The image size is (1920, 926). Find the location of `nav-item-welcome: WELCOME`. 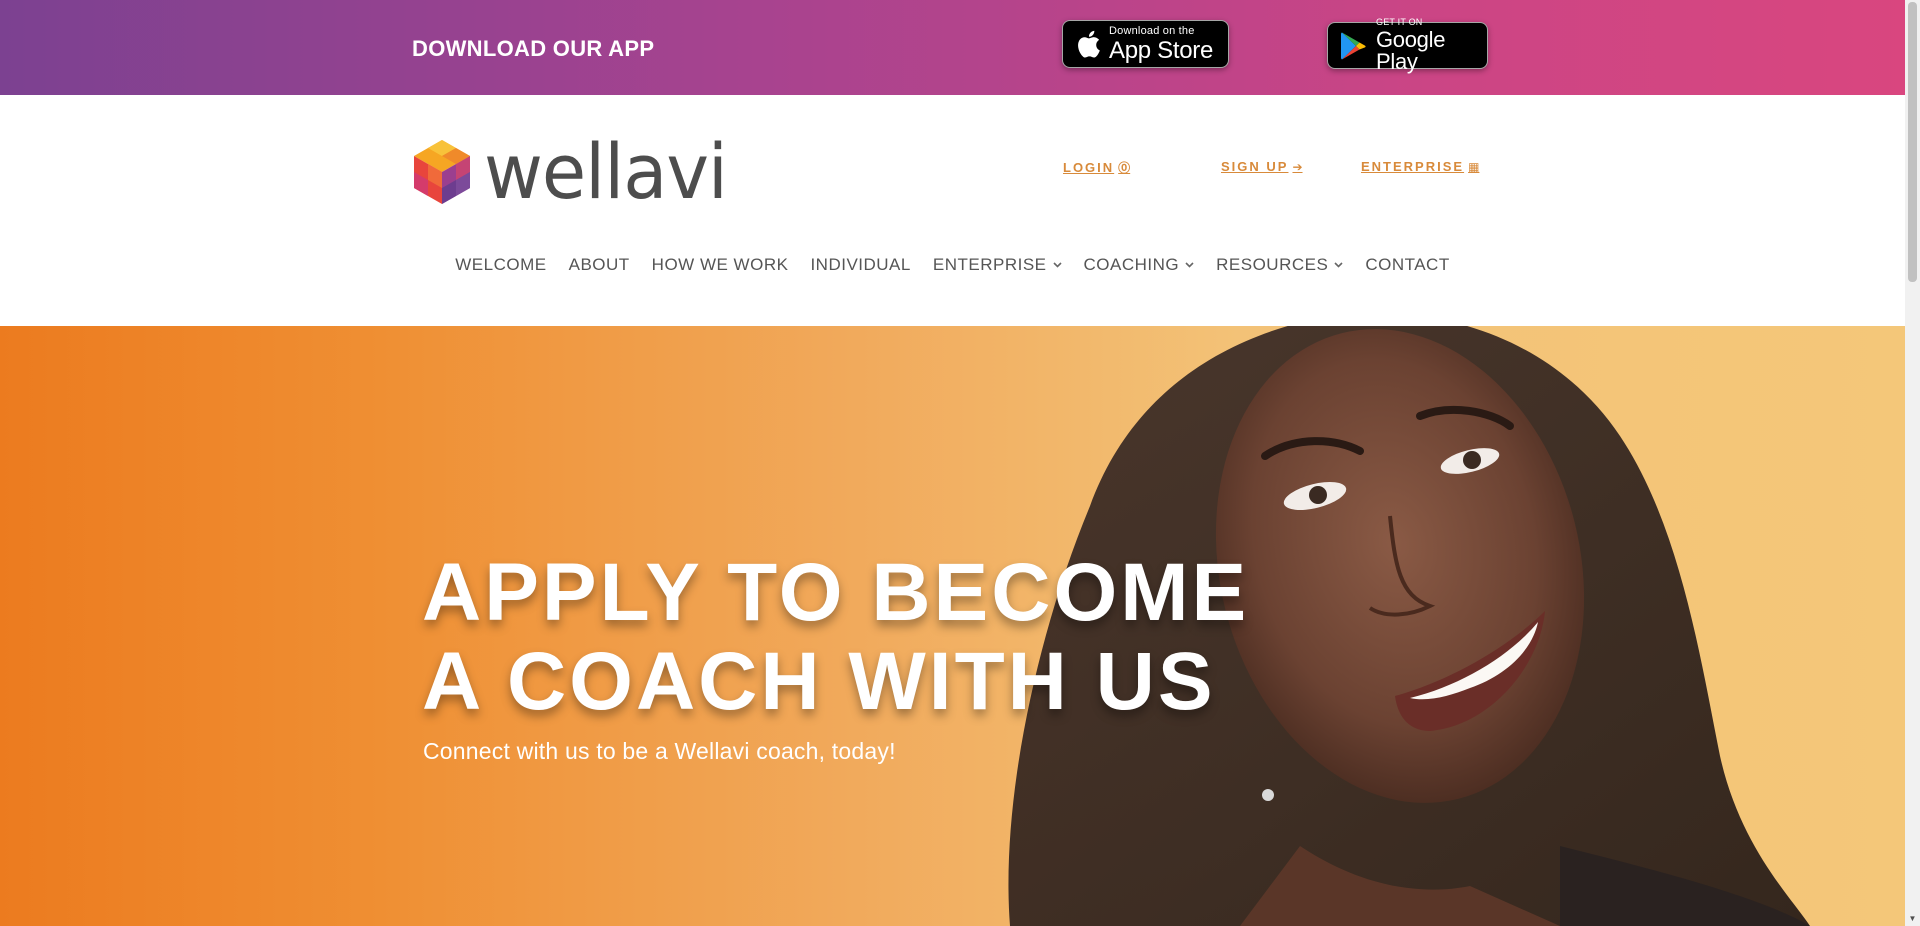

nav-item-welcome: WELCOME is located at coordinates (500, 265).